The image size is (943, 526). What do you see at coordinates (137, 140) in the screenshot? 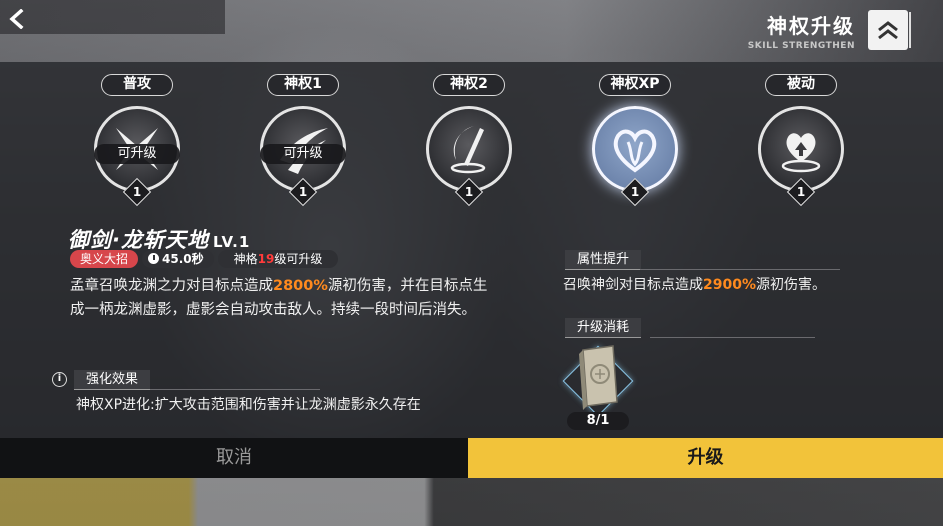
I see `skill-tab-normal-attack: 普攻 可升级 1` at bounding box center [137, 140].